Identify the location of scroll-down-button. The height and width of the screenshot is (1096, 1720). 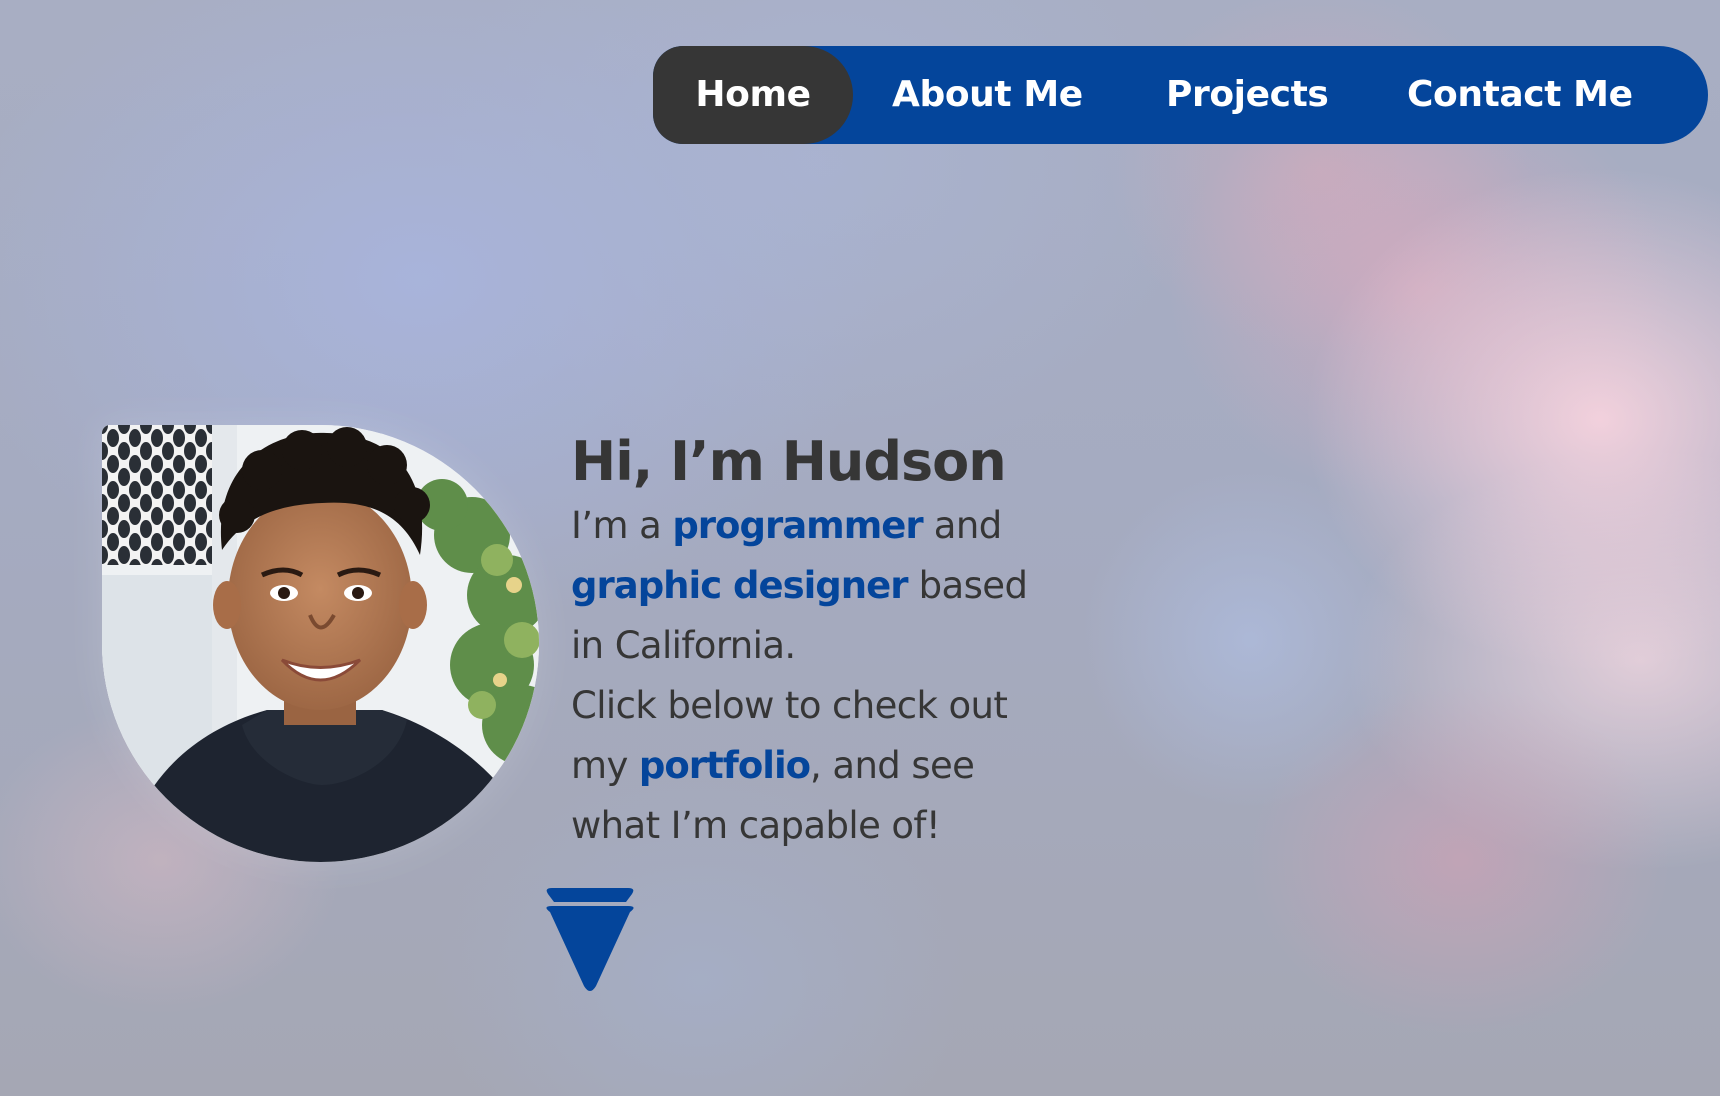
(590, 941).